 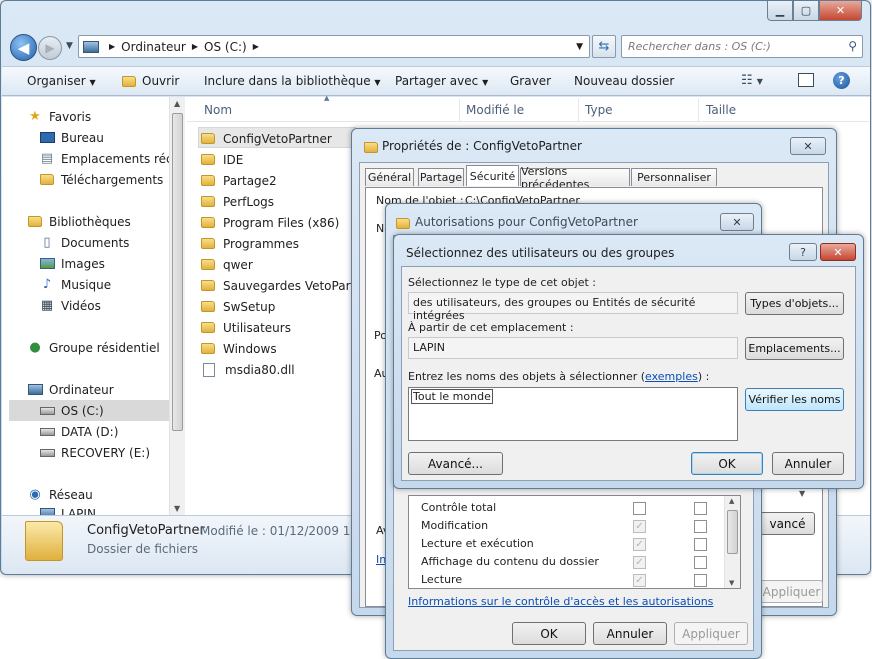 What do you see at coordinates (806, 80) in the screenshot?
I see `preview-pane-icon` at bounding box center [806, 80].